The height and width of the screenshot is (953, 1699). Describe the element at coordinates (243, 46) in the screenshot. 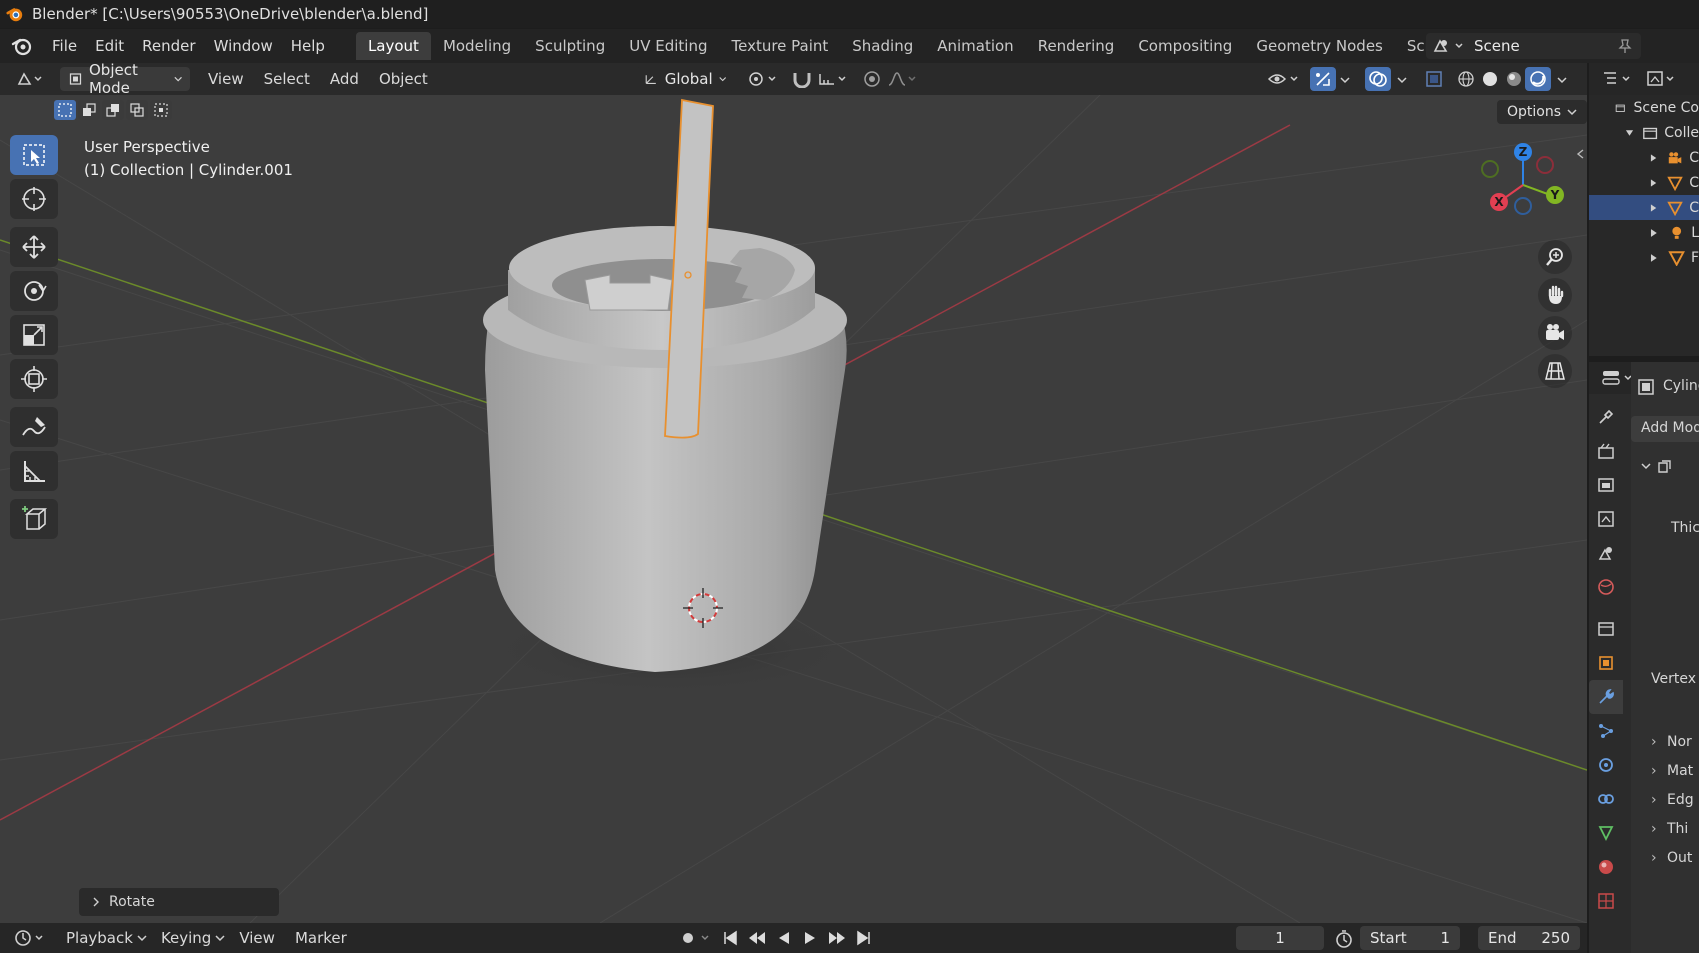

I see `menu-window: Window` at that location.